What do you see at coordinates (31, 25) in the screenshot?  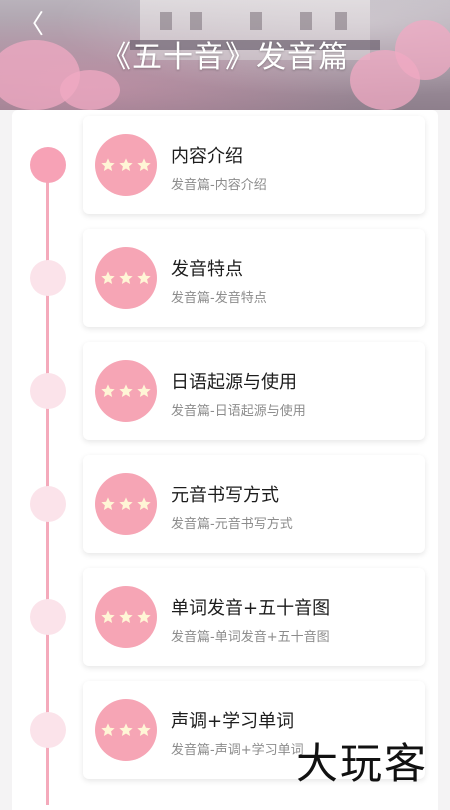 I see `back-button: 〈` at bounding box center [31, 25].